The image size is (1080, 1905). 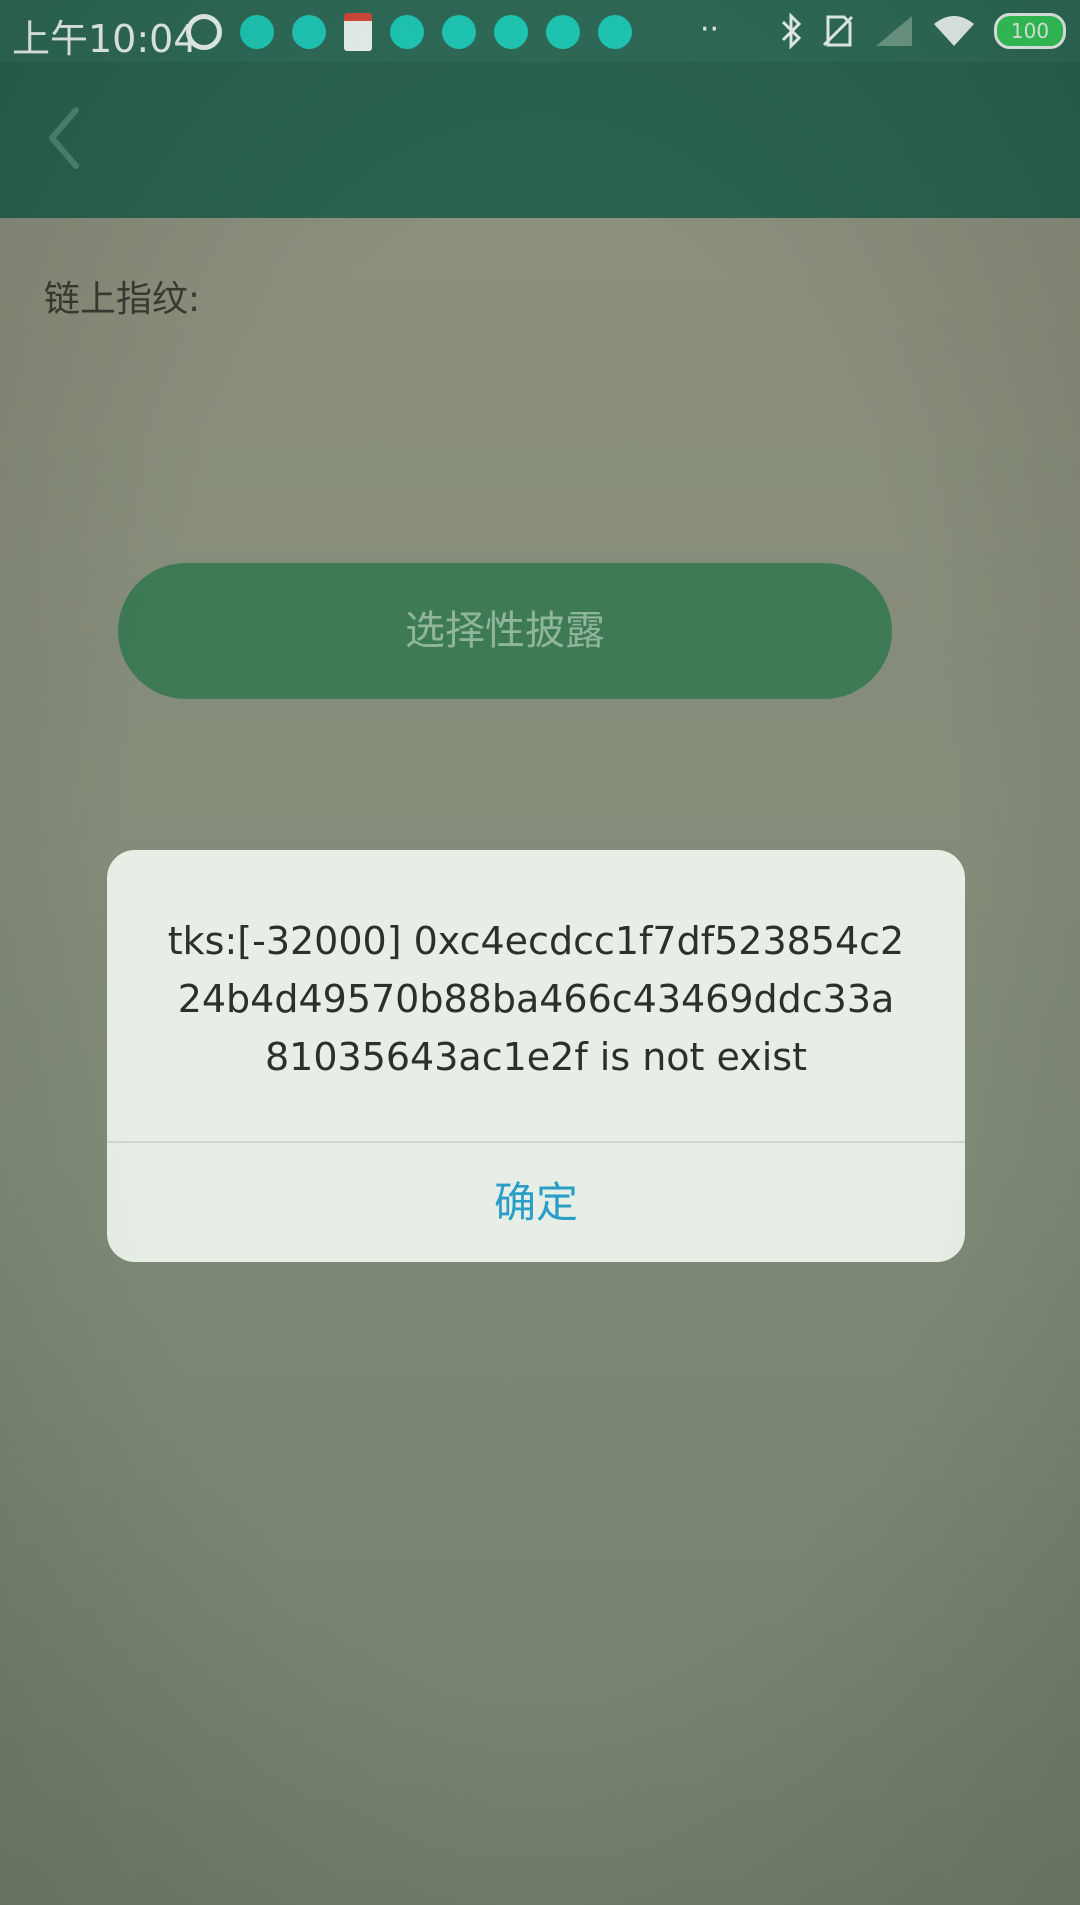 What do you see at coordinates (122, 299) in the screenshot?
I see `onchain-fingerprint-label: 链上指纹:` at bounding box center [122, 299].